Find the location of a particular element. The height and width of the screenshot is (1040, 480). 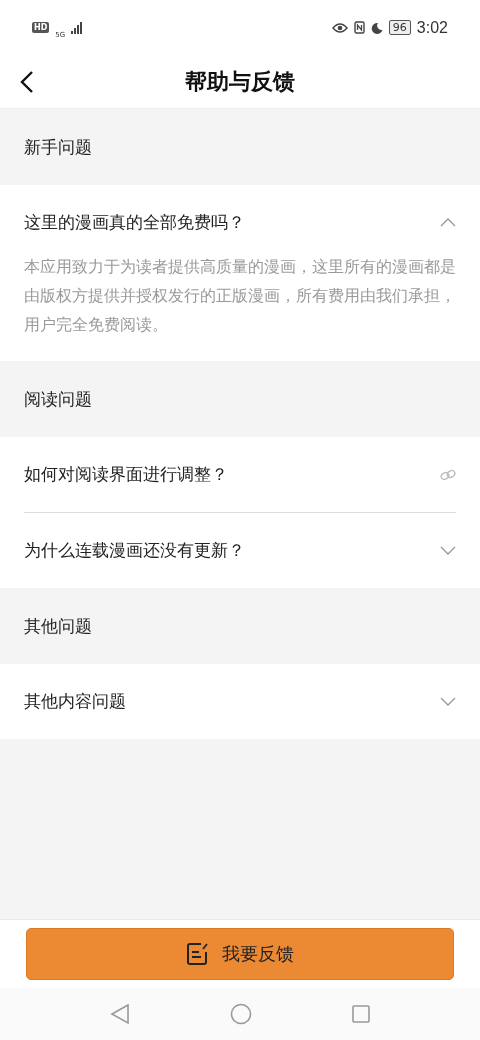

question-item: 为什么连载漫画还没有更新？ is located at coordinates (240, 550).